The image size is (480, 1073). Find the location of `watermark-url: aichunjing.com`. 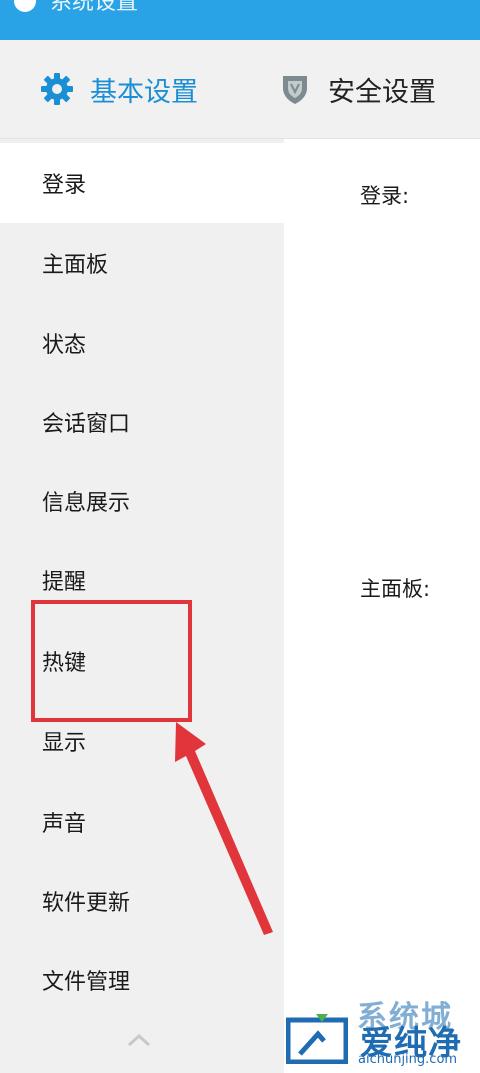

watermark-url: aichunjing.com is located at coordinates (408, 1059).